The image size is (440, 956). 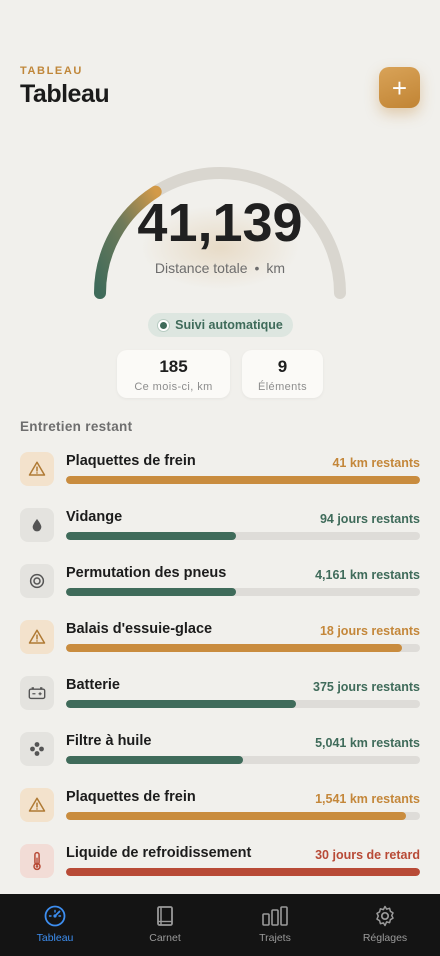 I want to click on auto-tracking-label: Suivi automatique, so click(x=229, y=325).